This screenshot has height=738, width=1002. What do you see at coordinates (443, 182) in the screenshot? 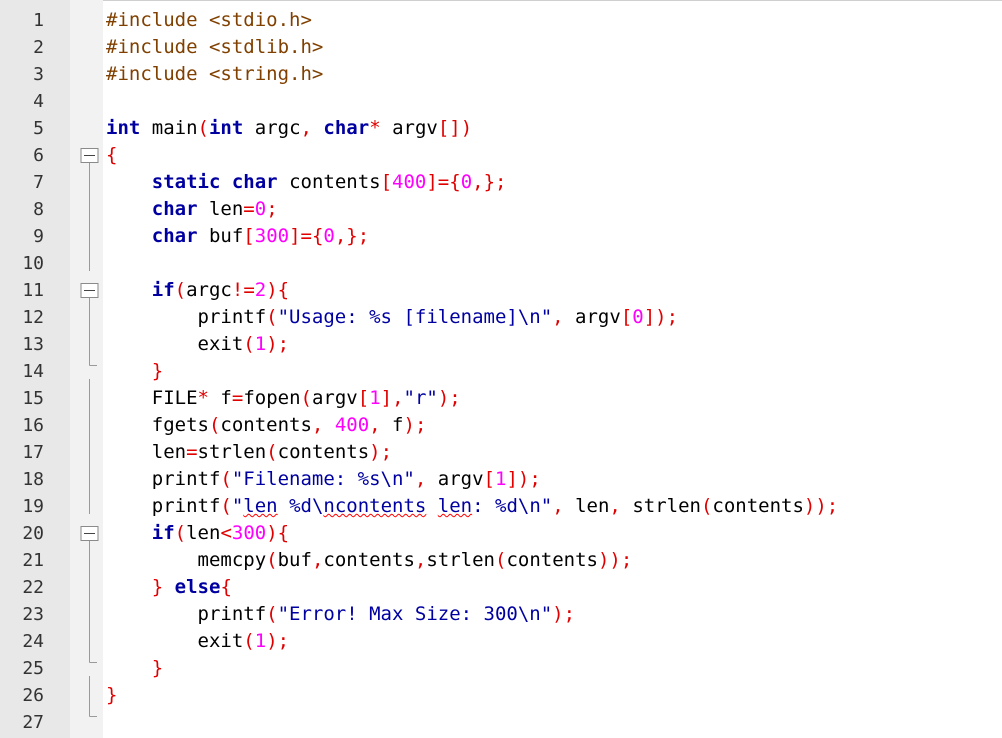
I see `code-token: ]={` at bounding box center [443, 182].